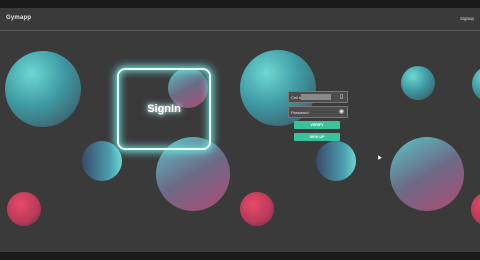 The image size is (480, 260). I want to click on password-input, so click(310, 112).